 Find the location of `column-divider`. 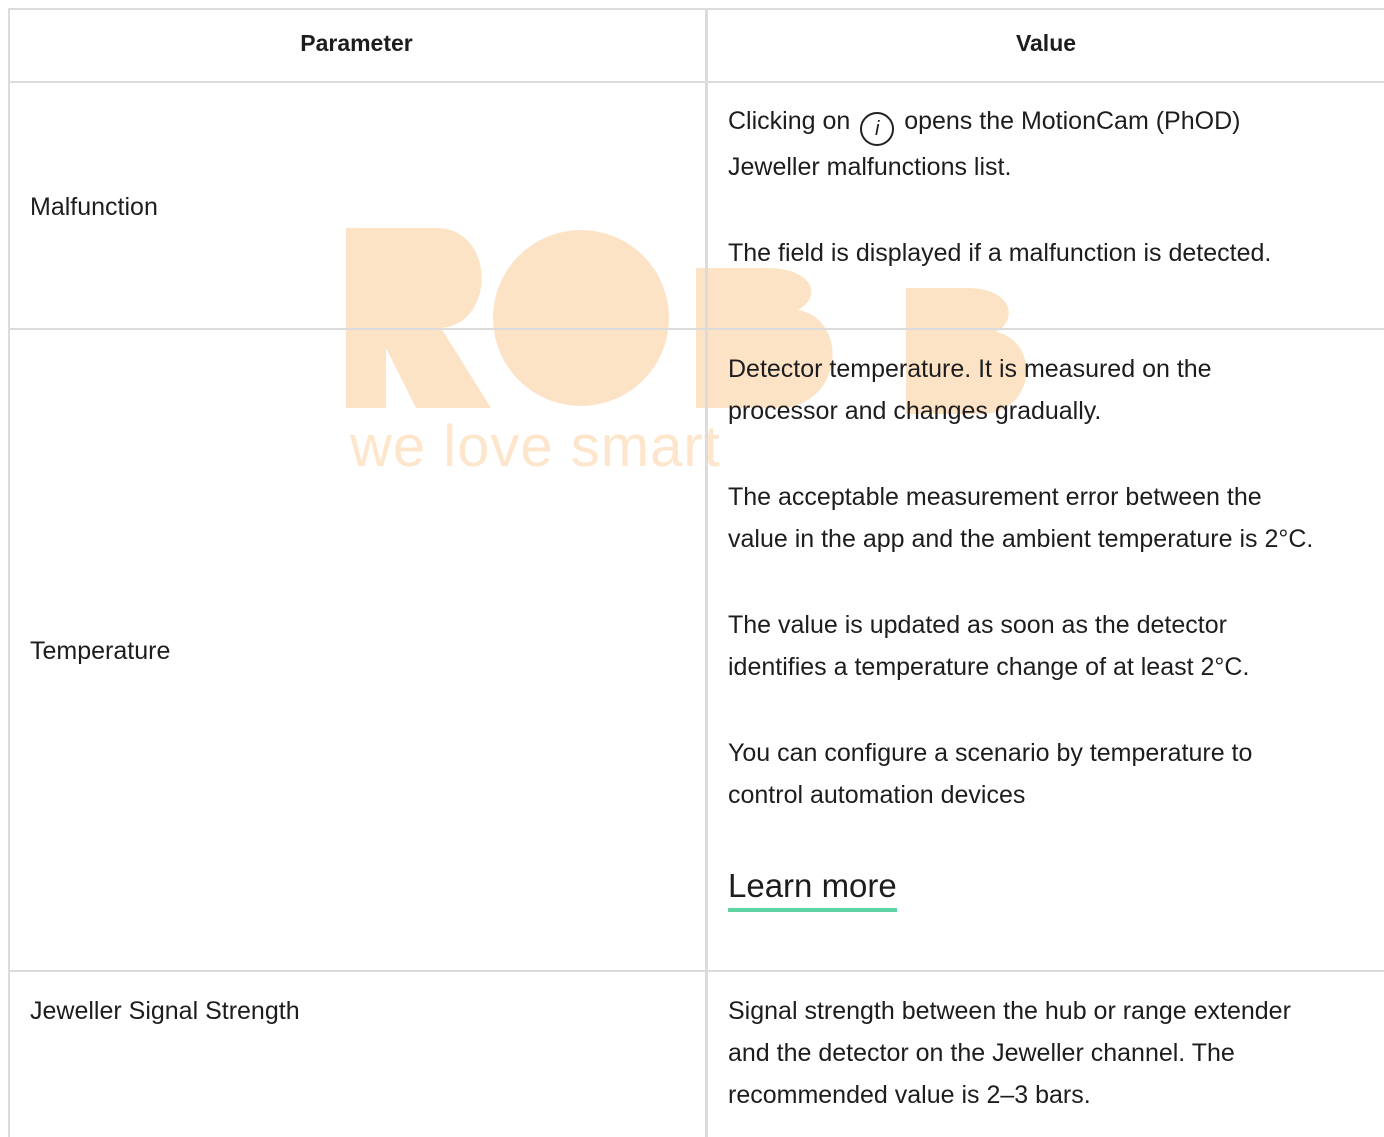

column-divider is located at coordinates (706, 572).